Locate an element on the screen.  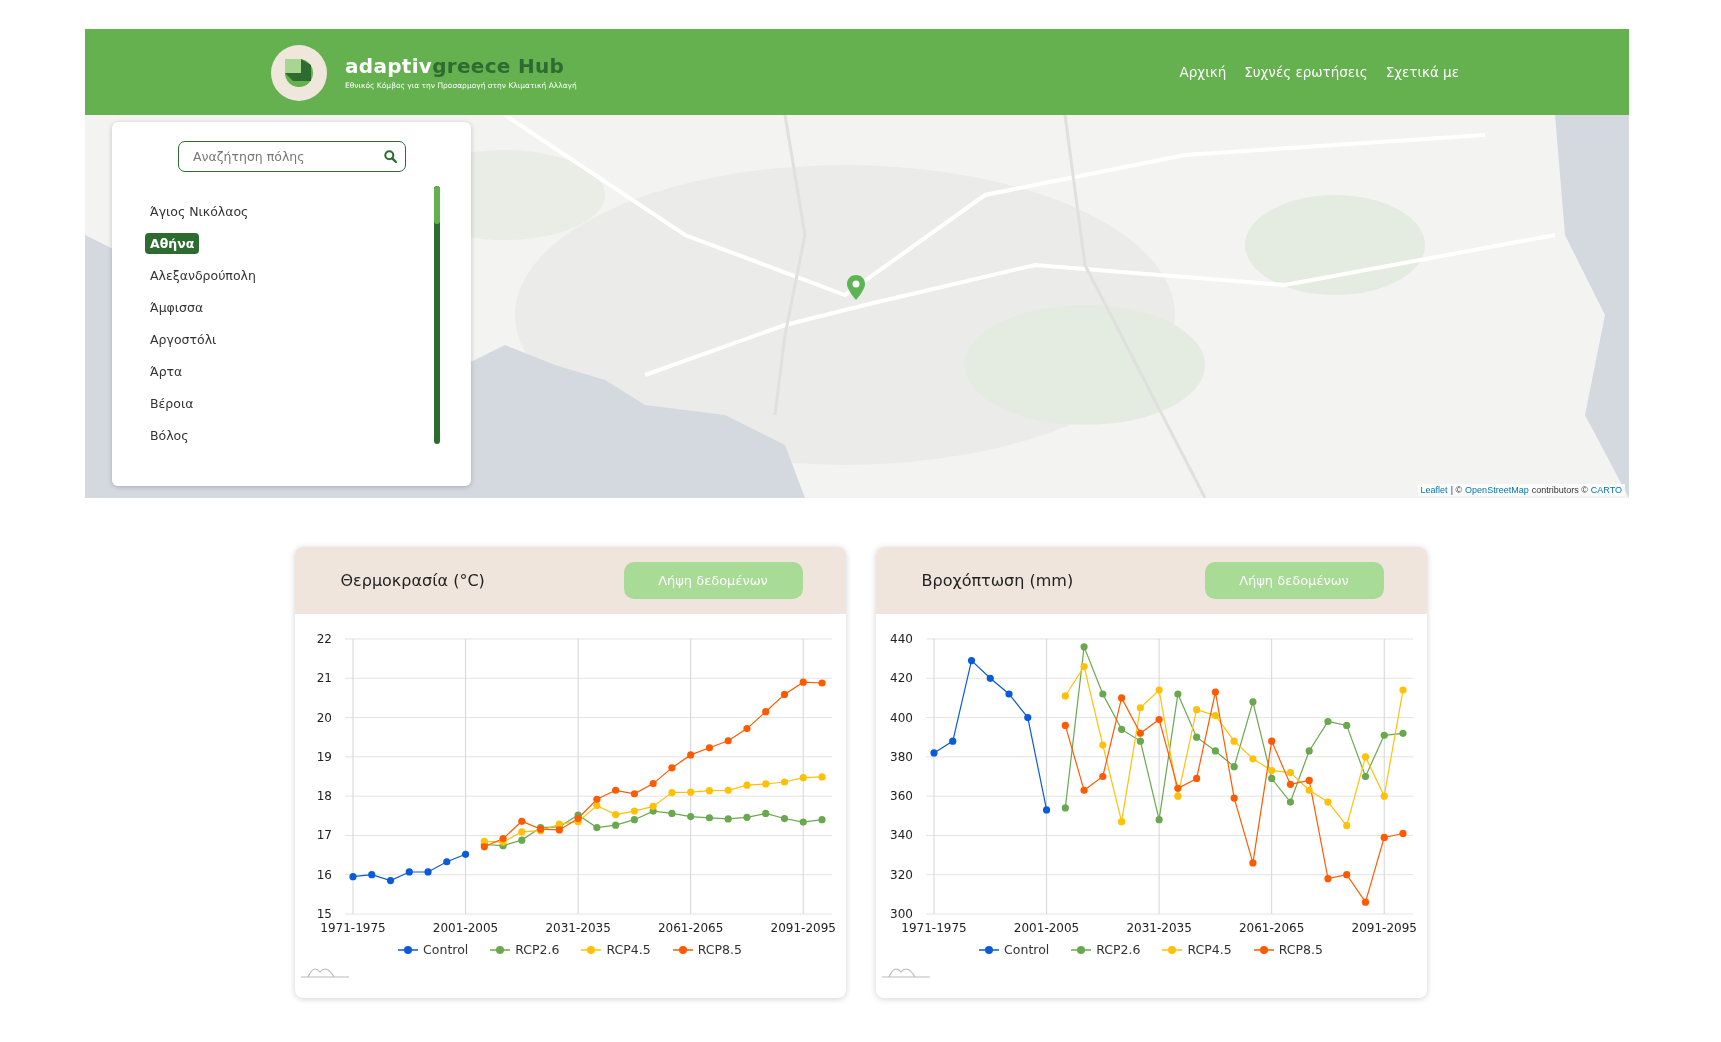
city-item: Αλεξανδρούπολη is located at coordinates (203, 275).